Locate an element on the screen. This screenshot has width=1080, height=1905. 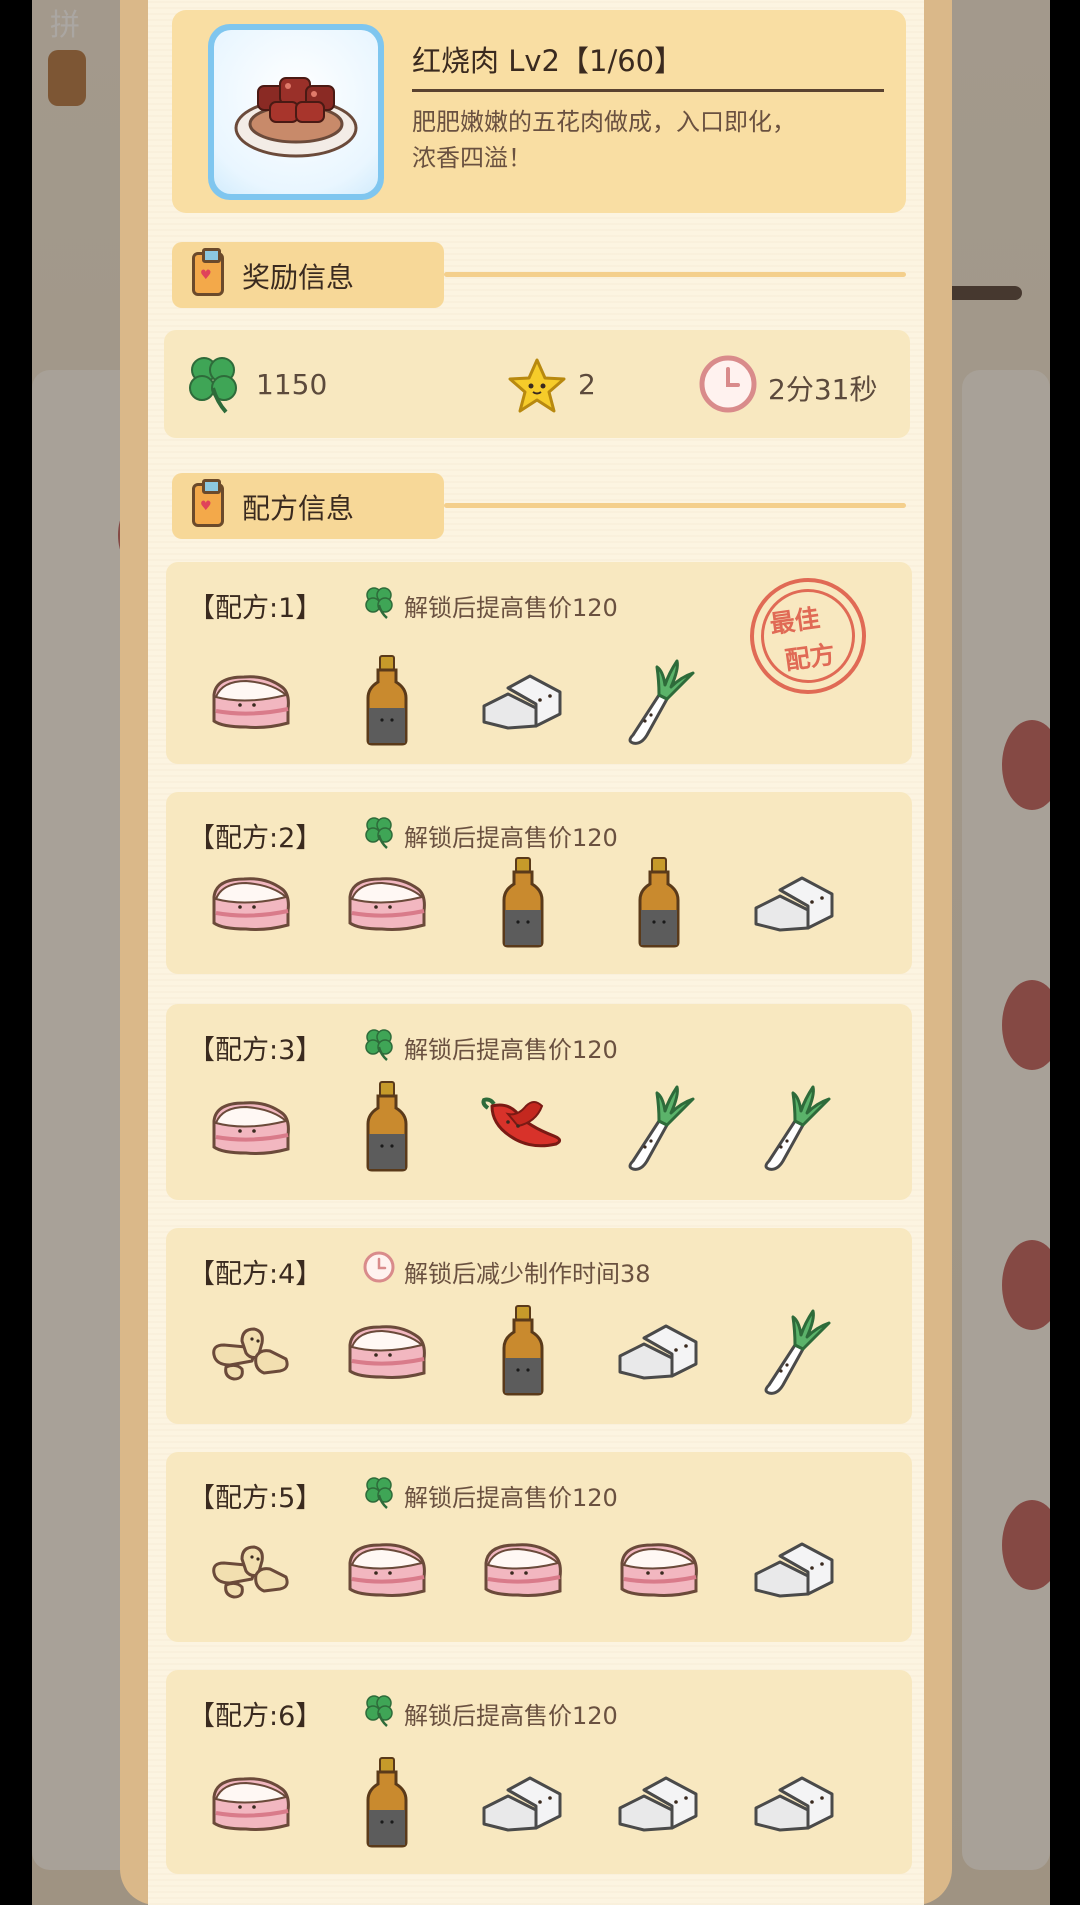
recipe-effect-text: 解锁后减少制作时间38 is located at coordinates (527, 1274).